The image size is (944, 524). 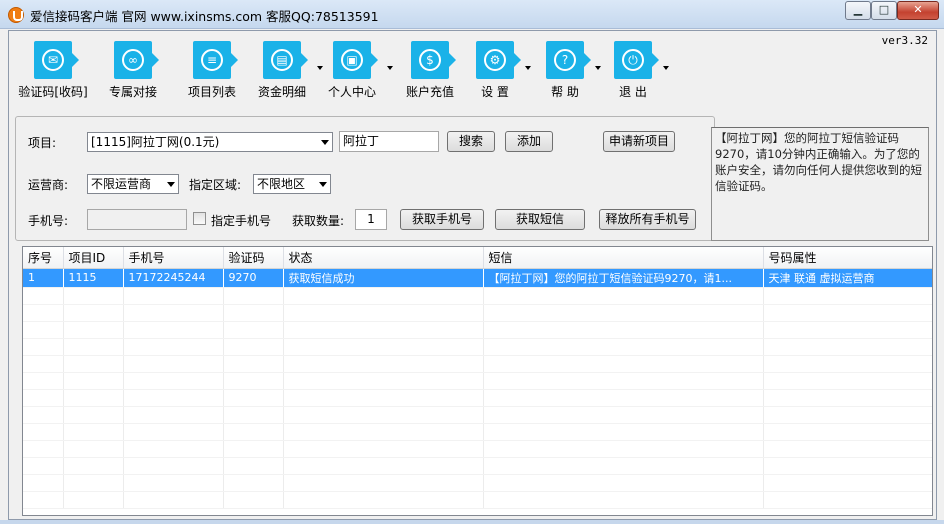 I want to click on phone-input, so click(x=137, y=219).